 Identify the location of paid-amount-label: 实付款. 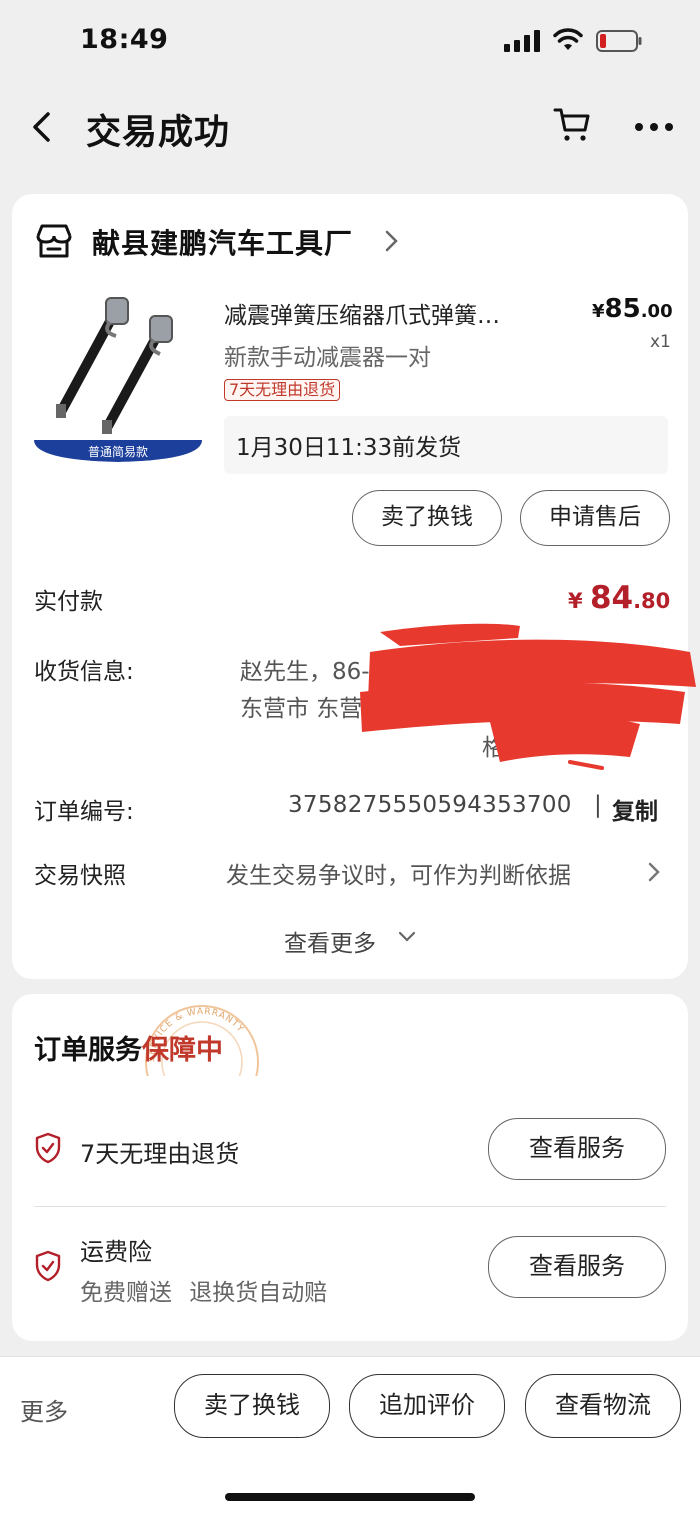
(68, 602).